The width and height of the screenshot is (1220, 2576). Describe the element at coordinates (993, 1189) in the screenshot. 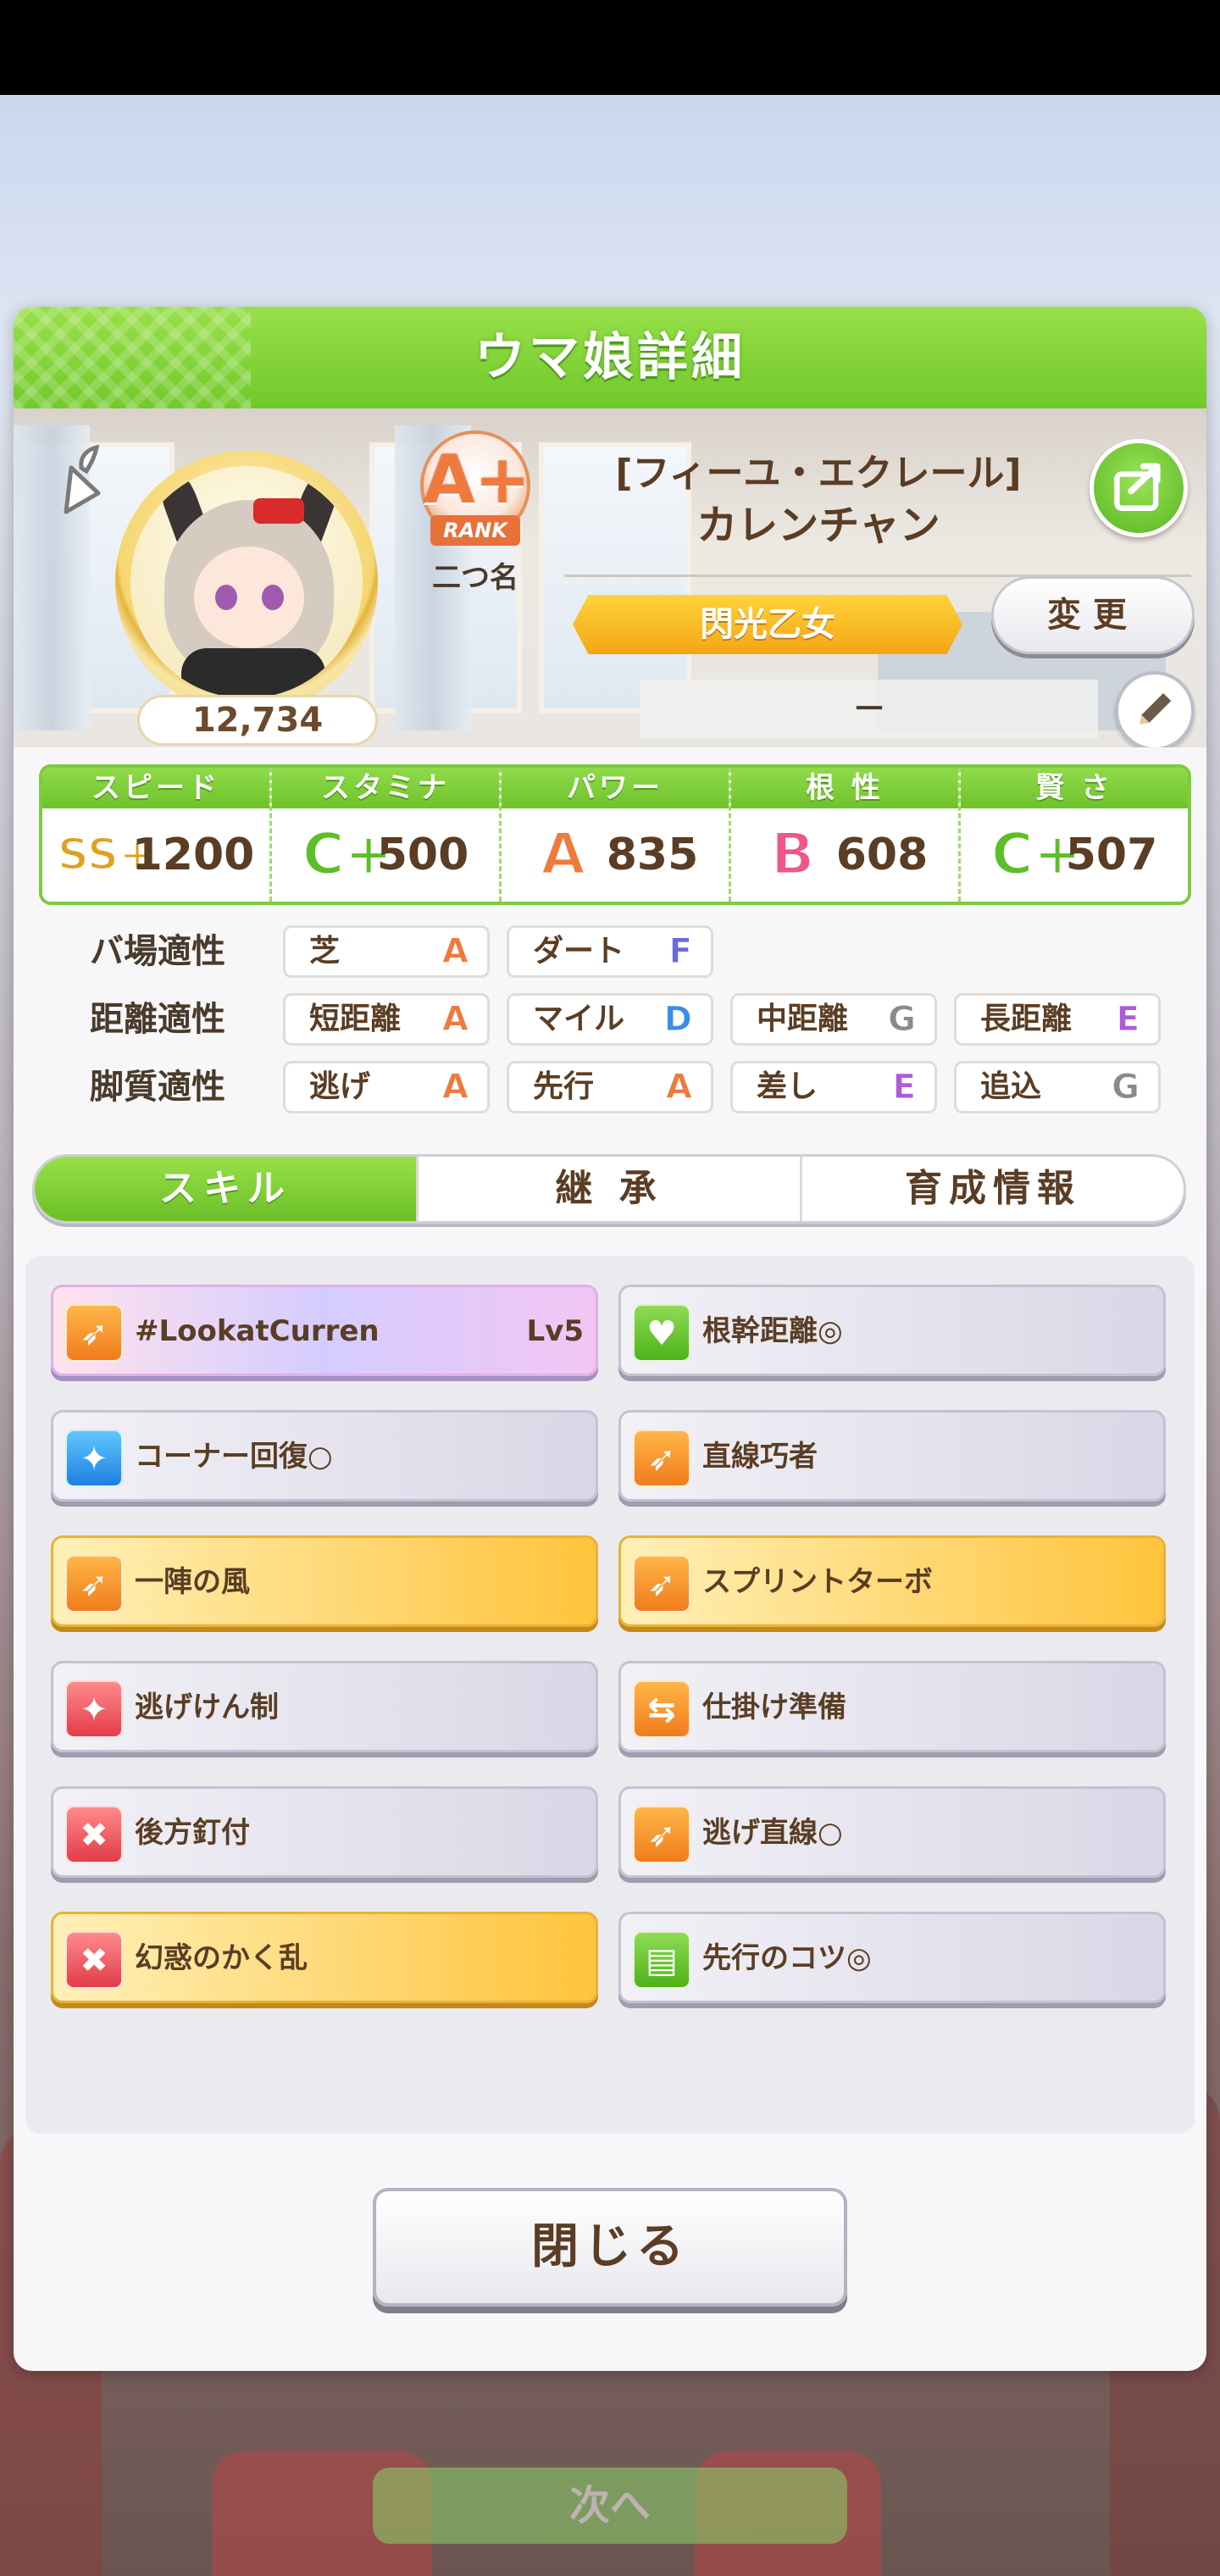

I see `tab-training-info: 育成情報` at that location.